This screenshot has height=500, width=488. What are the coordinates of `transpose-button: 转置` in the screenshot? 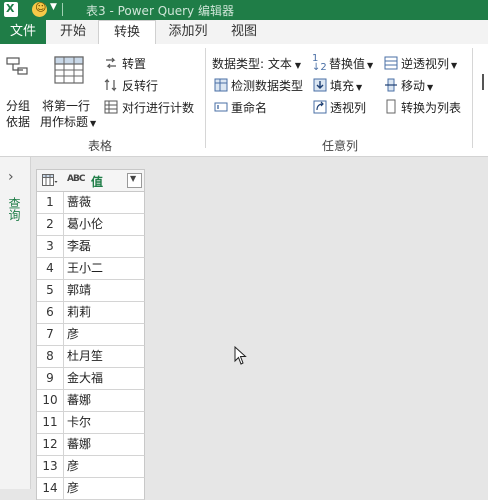 It's located at (154, 64).